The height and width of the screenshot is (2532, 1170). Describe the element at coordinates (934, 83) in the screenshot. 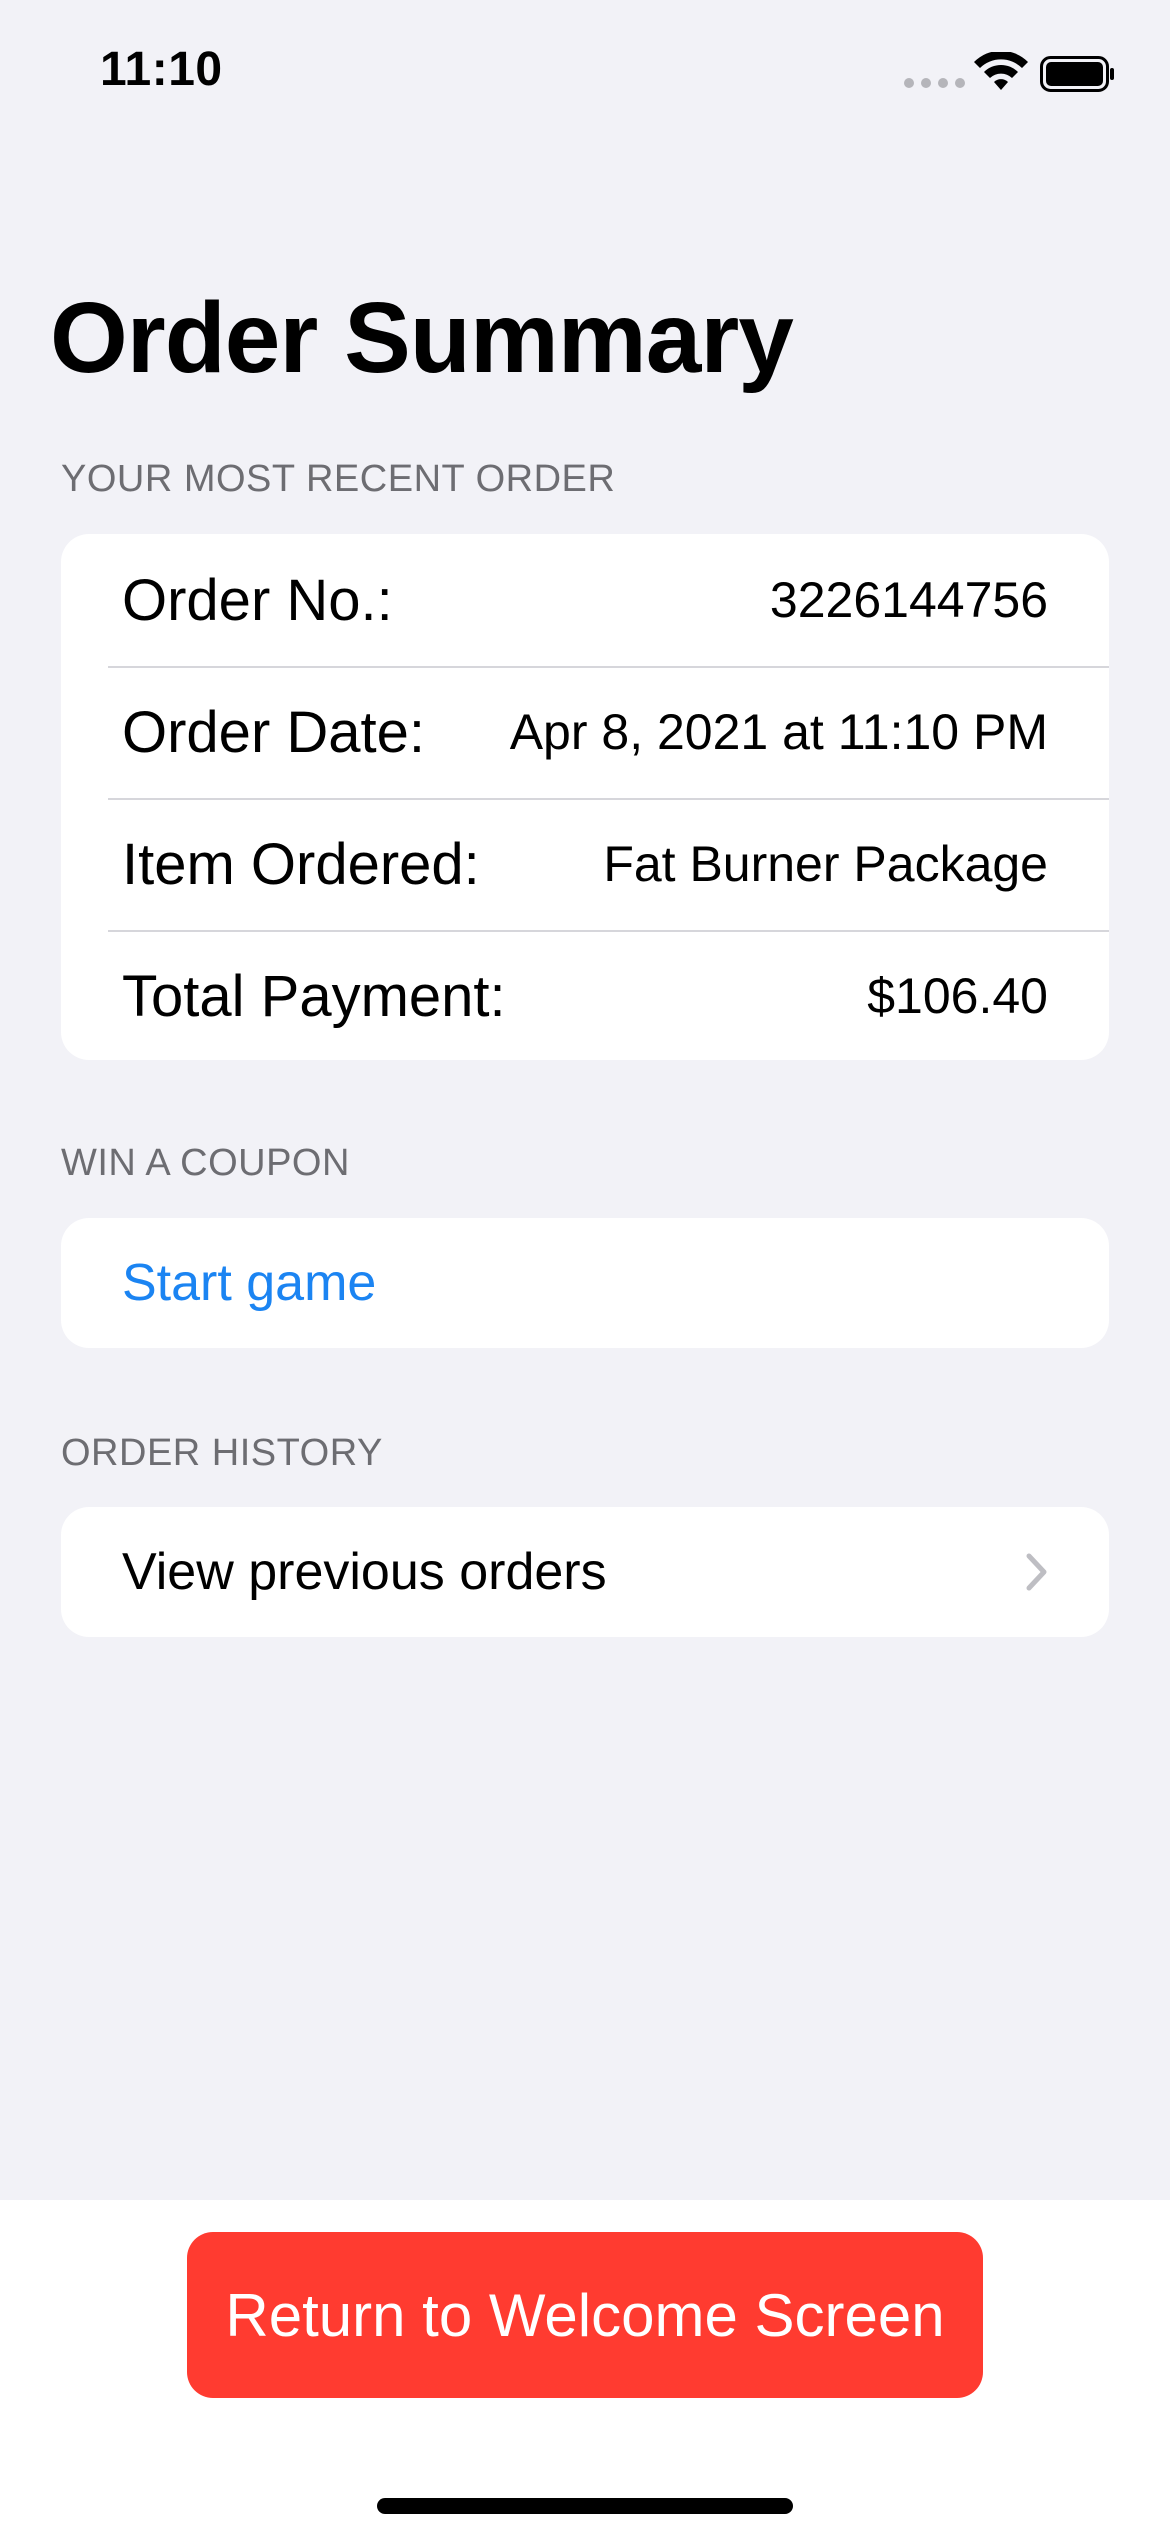

I see `cellular-signal-icon` at that location.